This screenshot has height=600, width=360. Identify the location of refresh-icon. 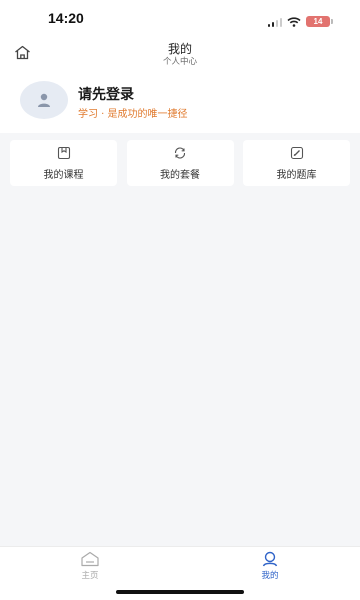
(180, 153).